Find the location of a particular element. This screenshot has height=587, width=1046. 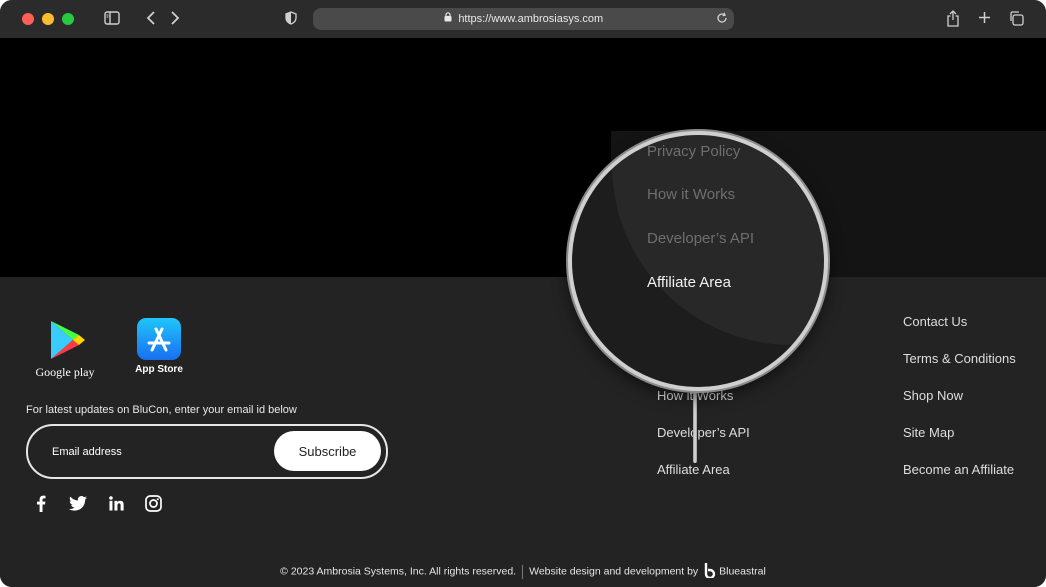

address-bar: https://www.ambrosiasys.com is located at coordinates (523, 19).